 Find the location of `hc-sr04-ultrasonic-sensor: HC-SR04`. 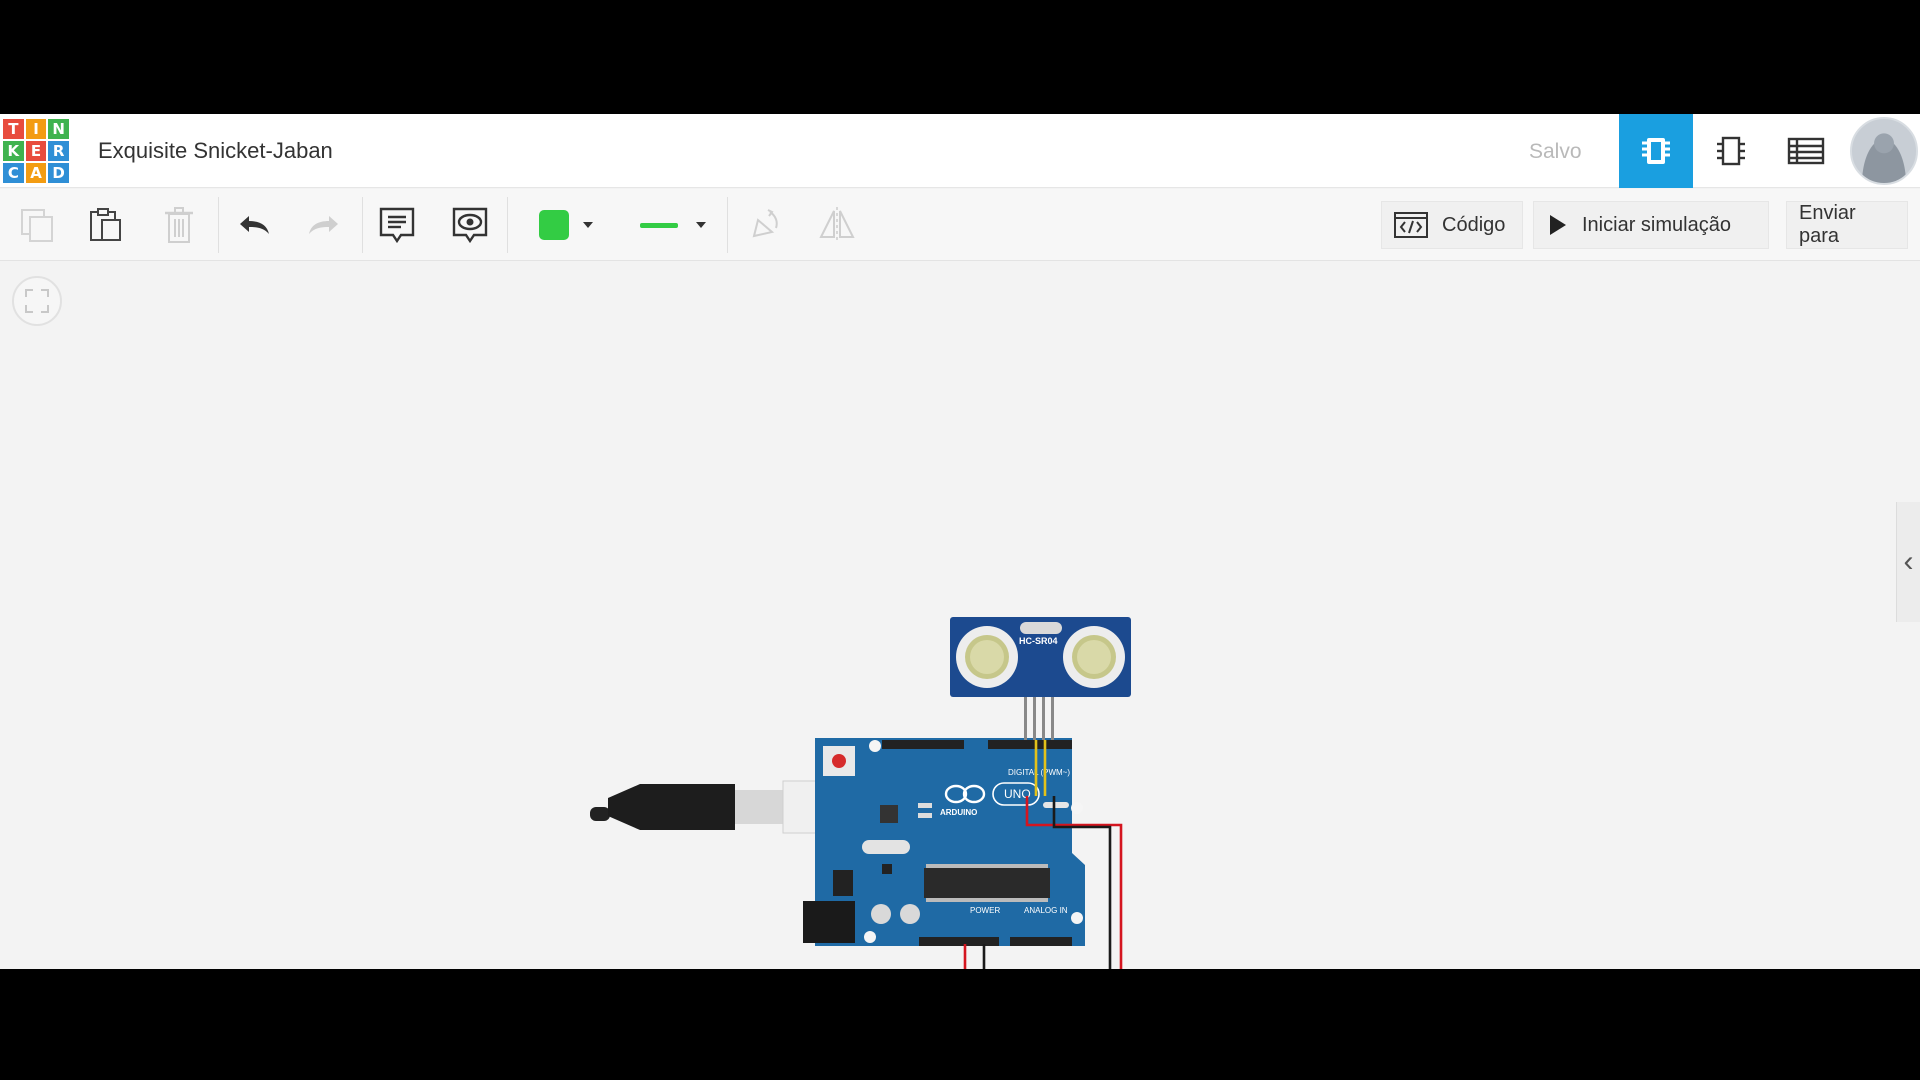

hc-sr04-ultrasonic-sensor: HC-SR04 is located at coordinates (1040, 678).